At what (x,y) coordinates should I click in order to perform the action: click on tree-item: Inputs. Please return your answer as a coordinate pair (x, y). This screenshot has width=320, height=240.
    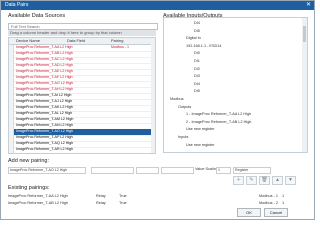
    Looking at the image, I should click on (183, 137).